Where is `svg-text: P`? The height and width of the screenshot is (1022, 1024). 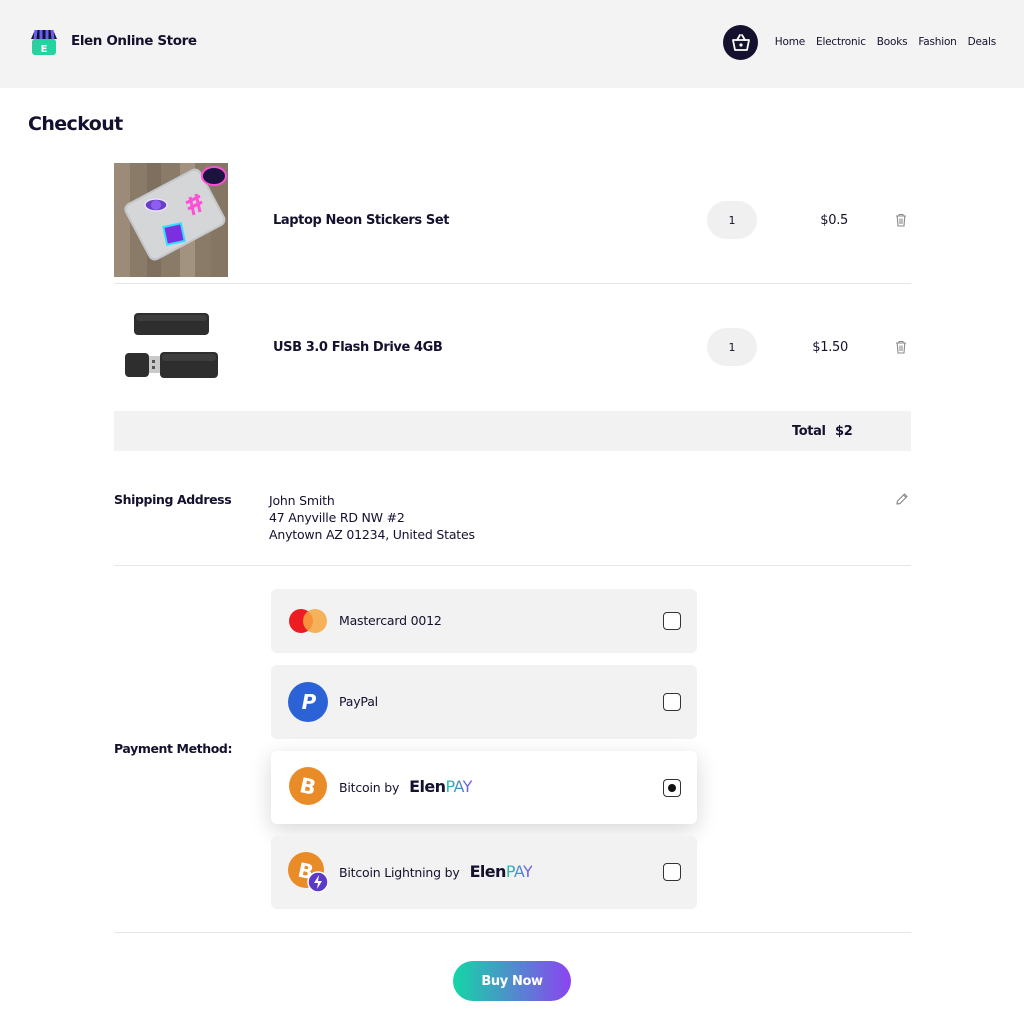
svg-text: P is located at coordinates (309, 702).